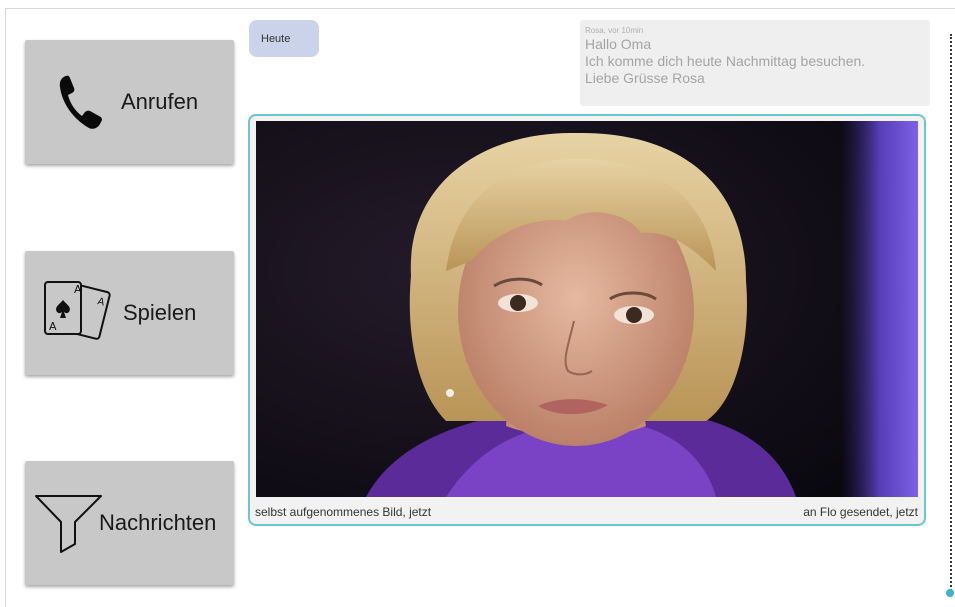  What do you see at coordinates (160, 312) in the screenshot?
I see `play-button-label: Spielen` at bounding box center [160, 312].